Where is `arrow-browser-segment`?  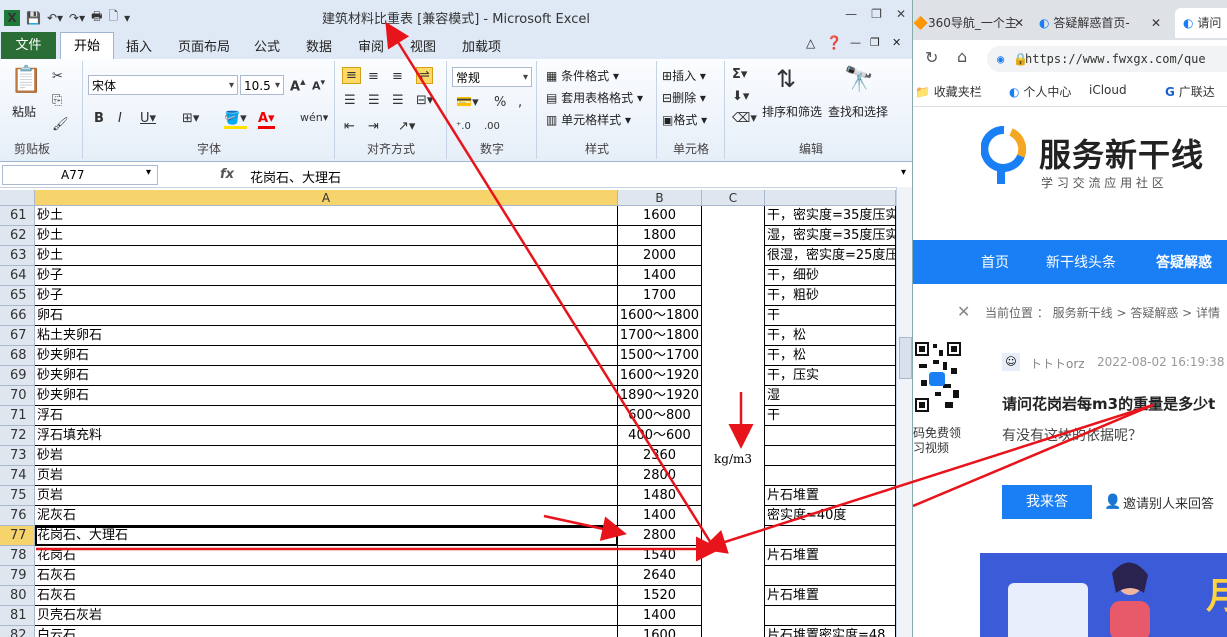
arrow-browser-segment is located at coordinates (1033, 455).